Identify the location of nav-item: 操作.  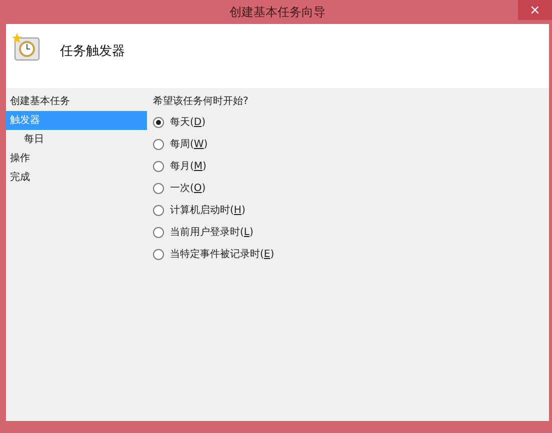
(76, 158).